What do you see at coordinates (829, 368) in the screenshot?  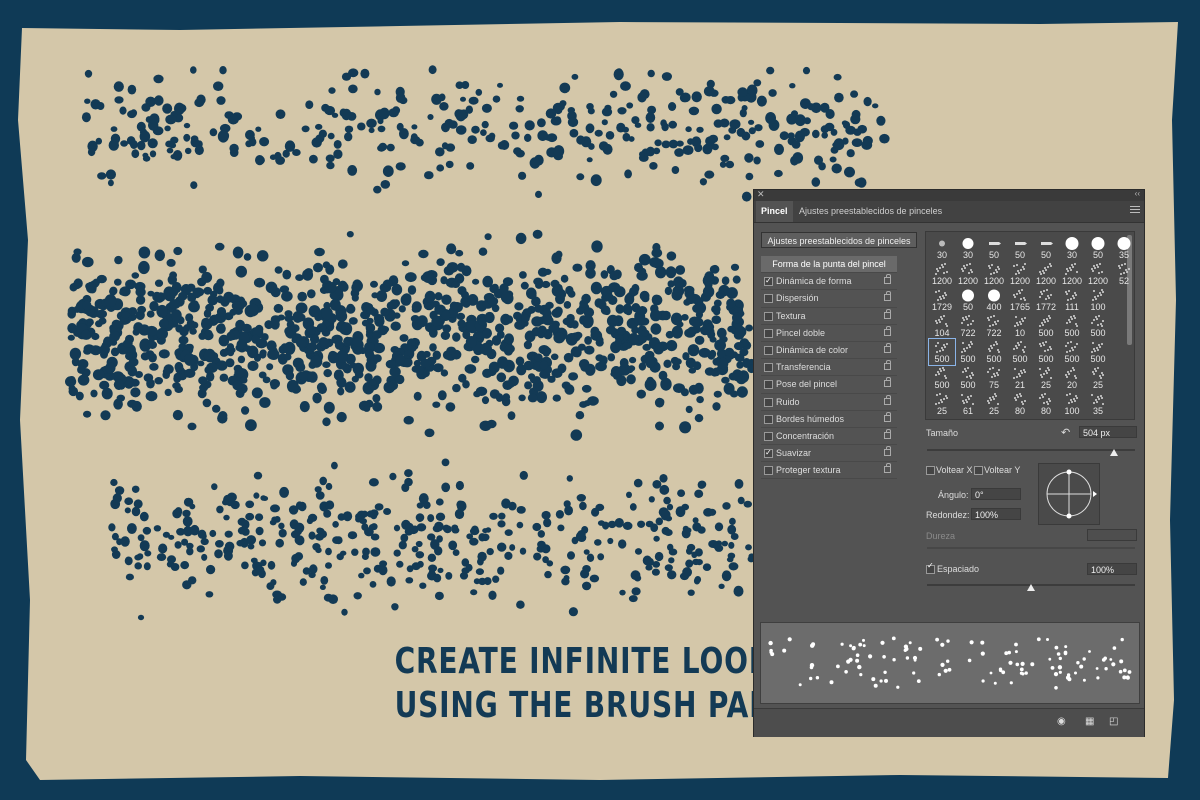 I see `setting-item: Transferencia` at bounding box center [829, 368].